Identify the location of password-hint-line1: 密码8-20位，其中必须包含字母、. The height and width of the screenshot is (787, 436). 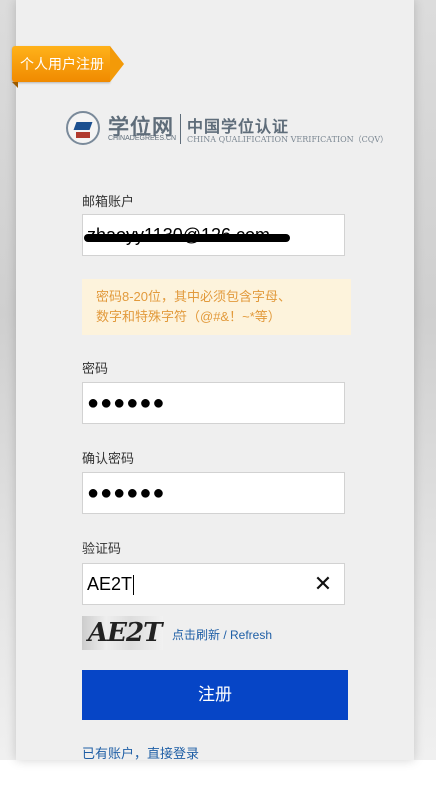
(194, 296).